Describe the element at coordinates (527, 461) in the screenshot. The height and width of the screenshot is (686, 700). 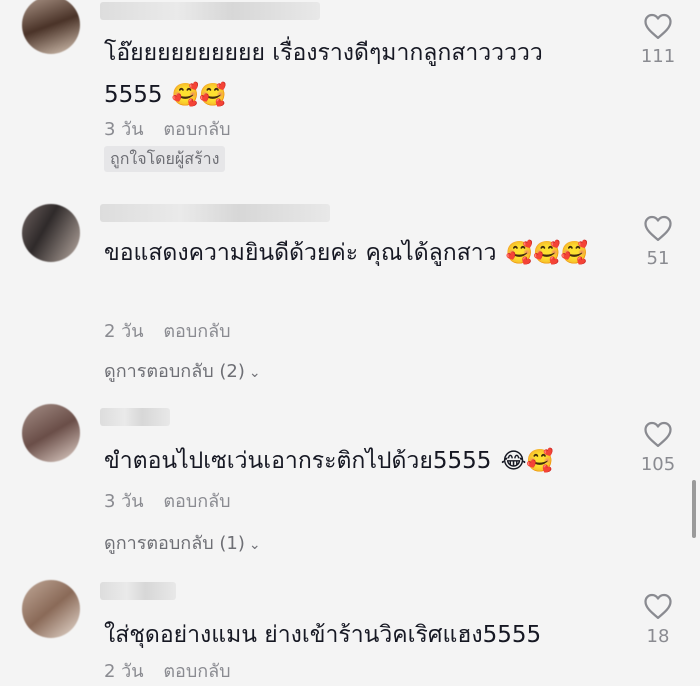
I see `emoji: 😂🥰` at that location.